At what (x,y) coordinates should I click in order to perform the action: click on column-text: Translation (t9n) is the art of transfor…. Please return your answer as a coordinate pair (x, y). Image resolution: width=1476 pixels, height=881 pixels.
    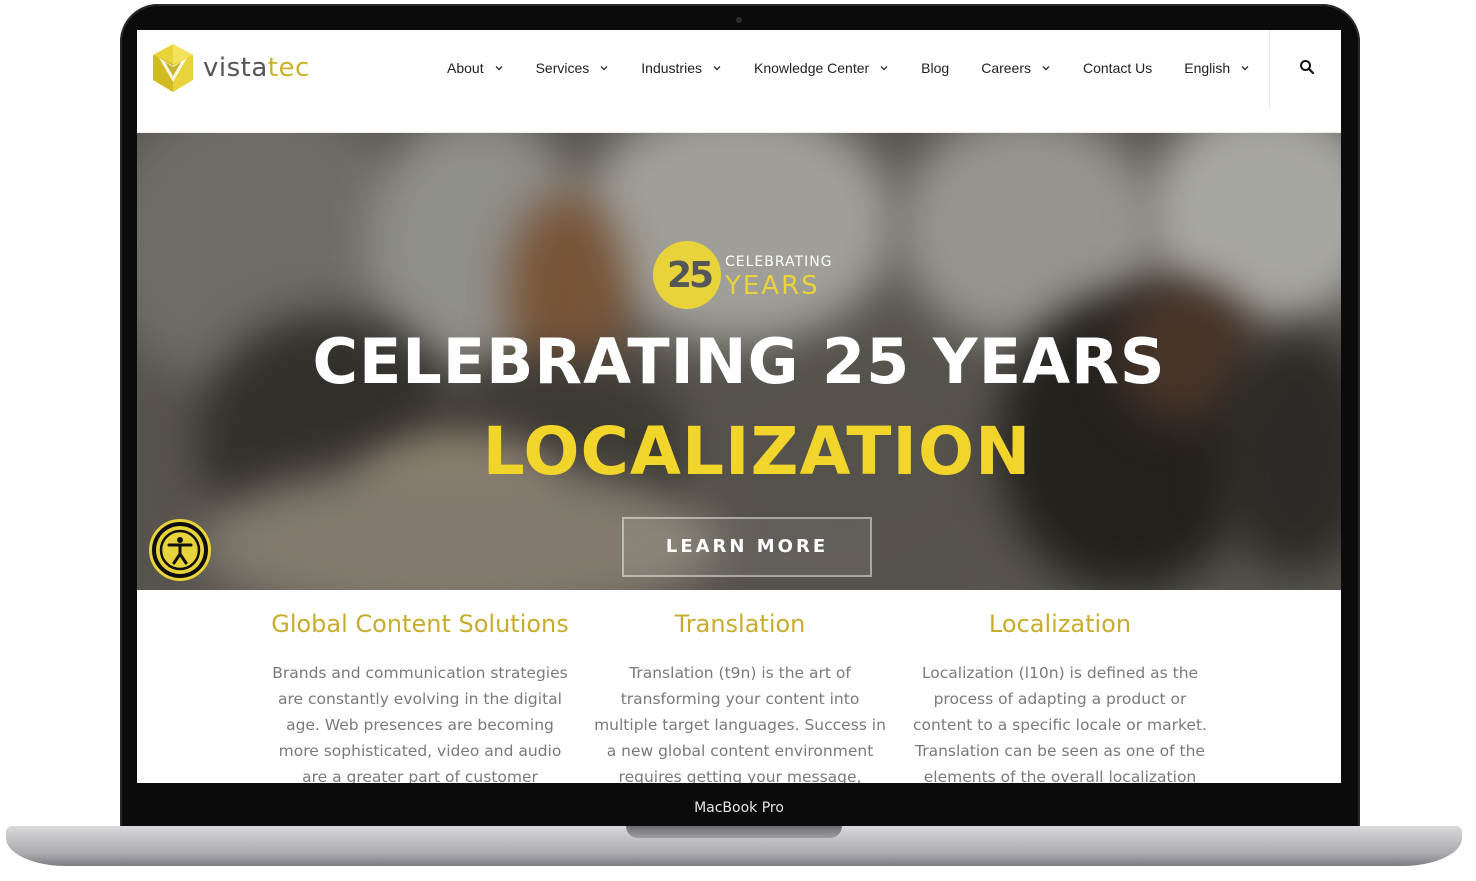
    Looking at the image, I should click on (740, 723).